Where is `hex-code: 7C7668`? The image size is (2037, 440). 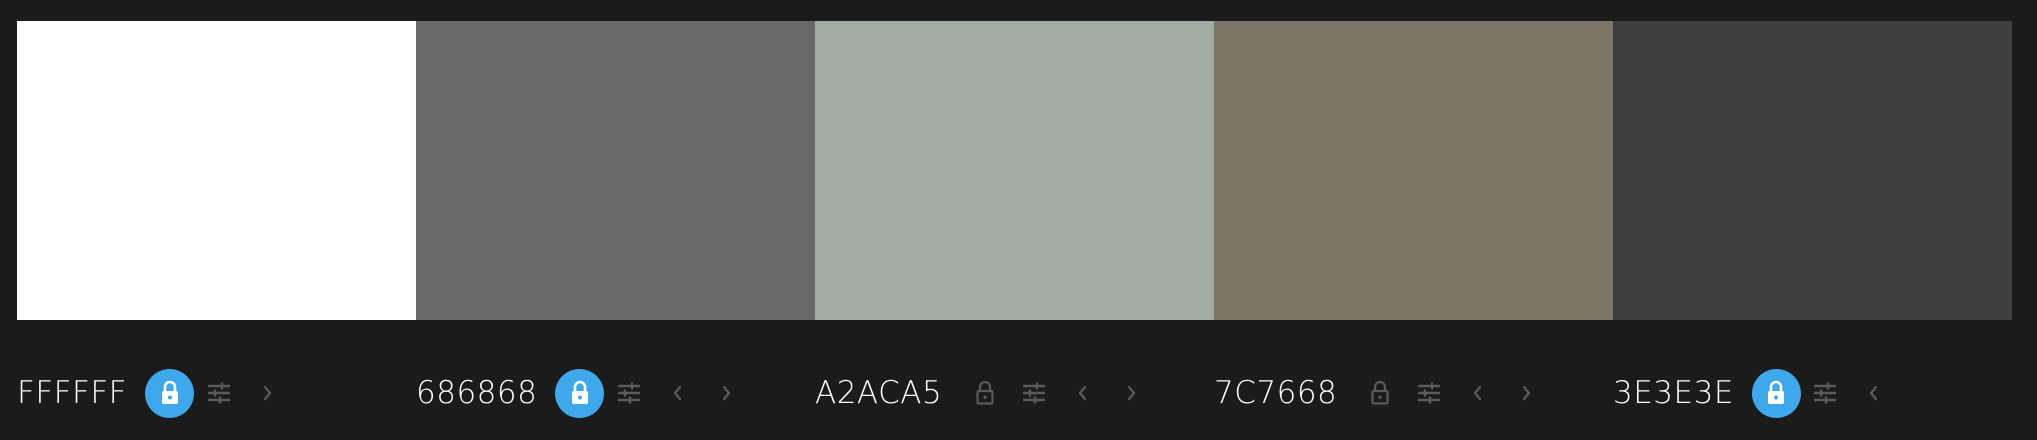
hex-code: 7C7668 is located at coordinates (1275, 393).